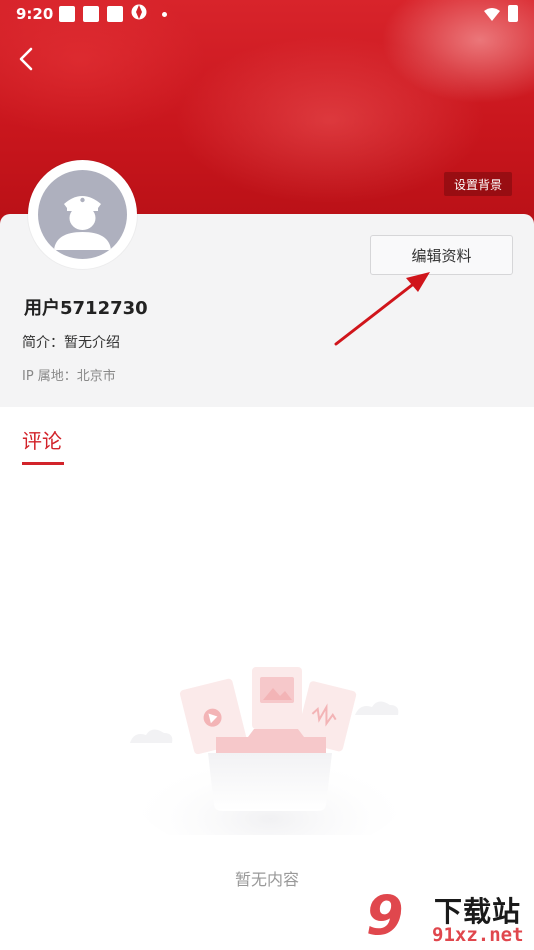  Describe the element at coordinates (492, 16) in the screenshot. I see `wifi-icon` at that location.